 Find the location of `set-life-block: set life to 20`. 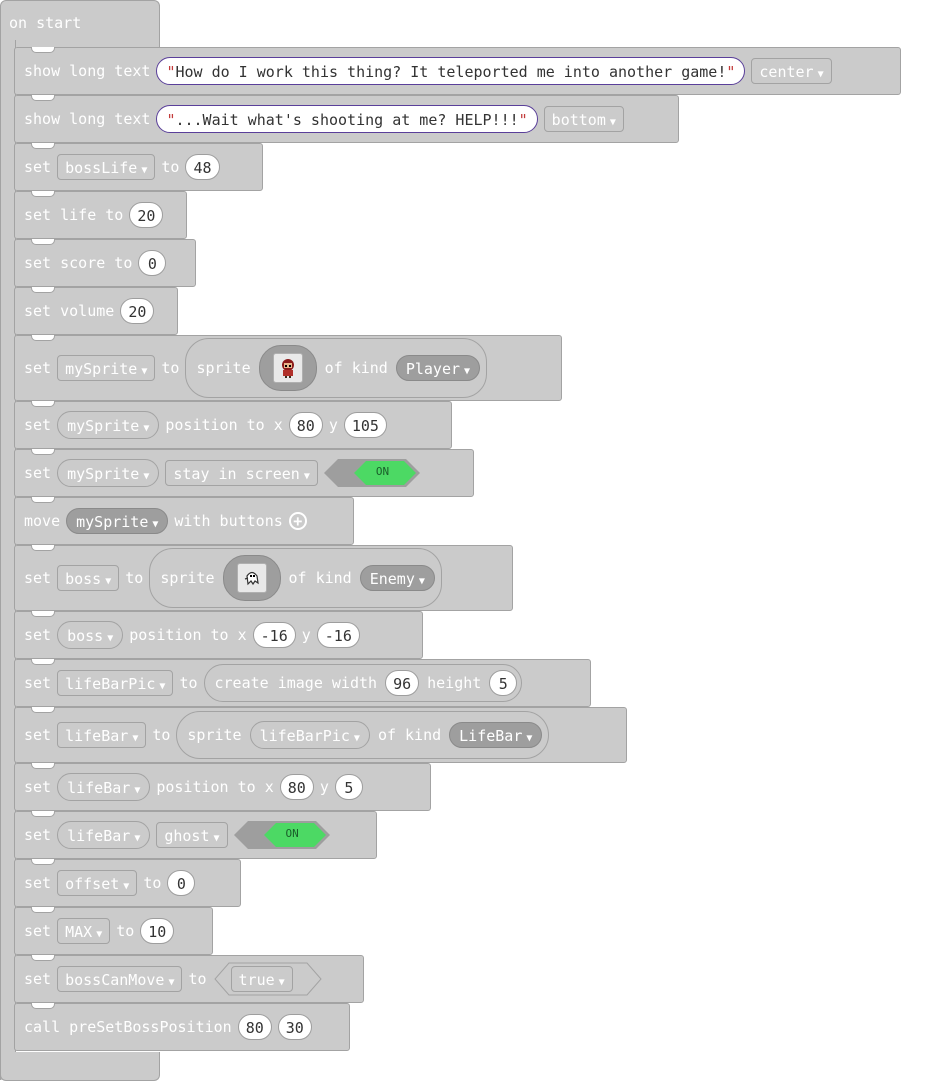

set-life-block: set life to 20 is located at coordinates (100, 215).